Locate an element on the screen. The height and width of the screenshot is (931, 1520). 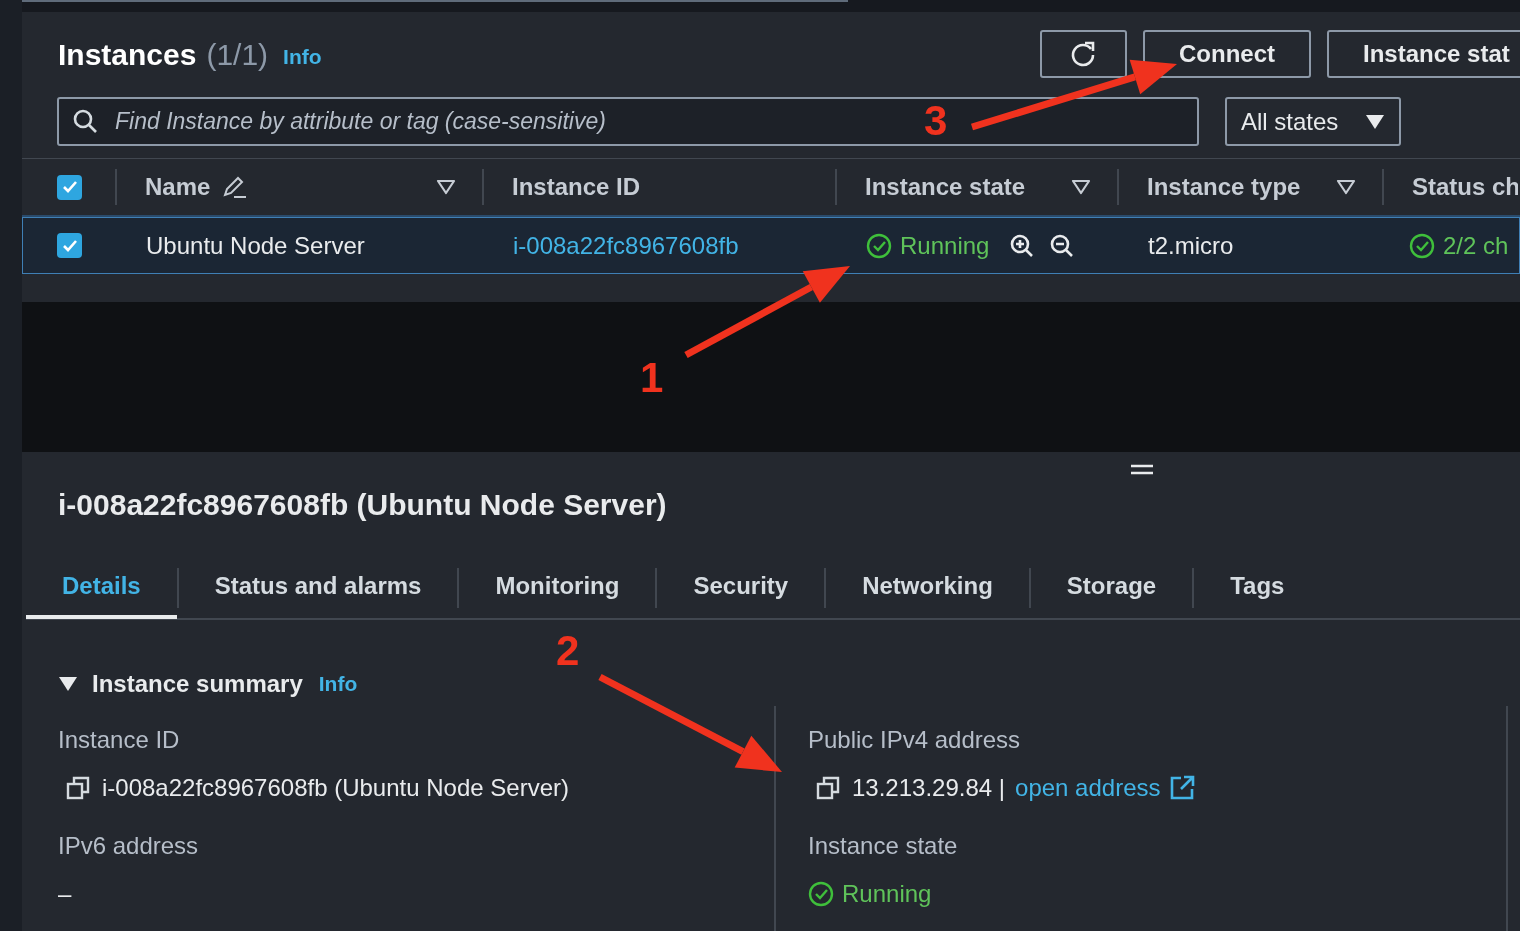
table-row: Ubuntu Node Server i-008a22fc8967608fb Running t2.micro 2/2 ch is located at coordinates (771, 245).